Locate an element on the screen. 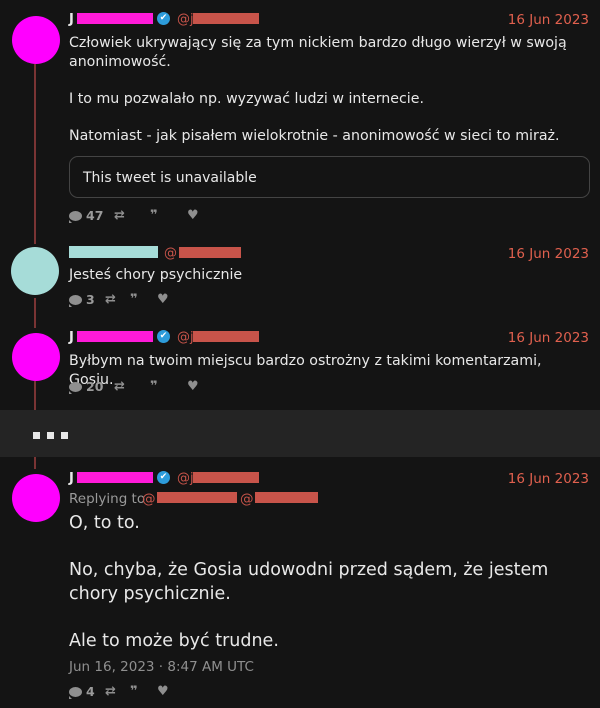 The height and width of the screenshot is (708, 600). quoted-tweet-text: This tweet is unavailable is located at coordinates (170, 178).